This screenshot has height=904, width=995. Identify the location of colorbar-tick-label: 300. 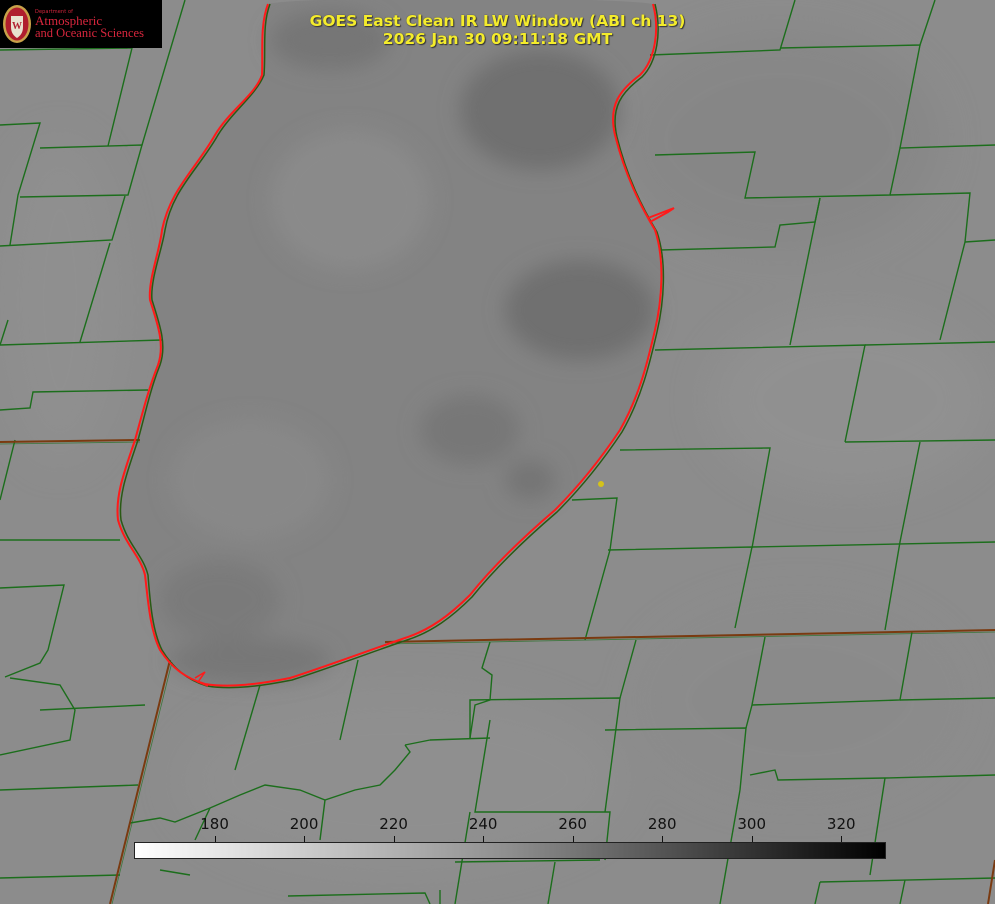
(752, 824).